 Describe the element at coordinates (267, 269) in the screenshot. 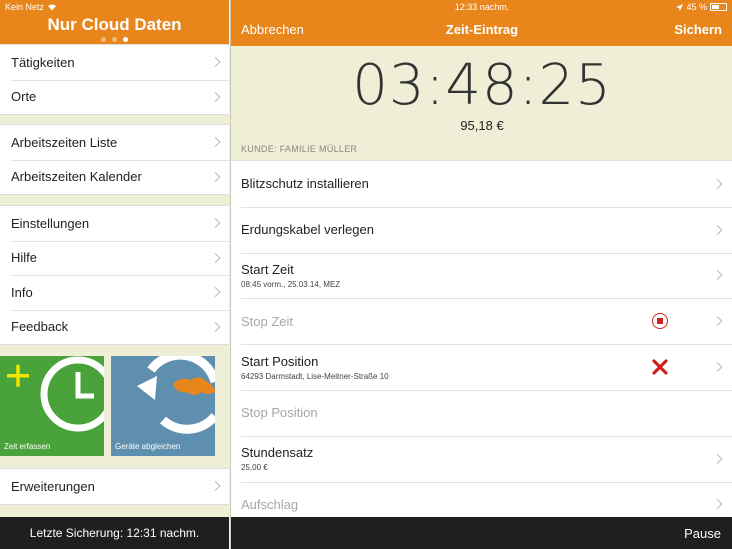

I see `row-title: Start Zeit` at that location.